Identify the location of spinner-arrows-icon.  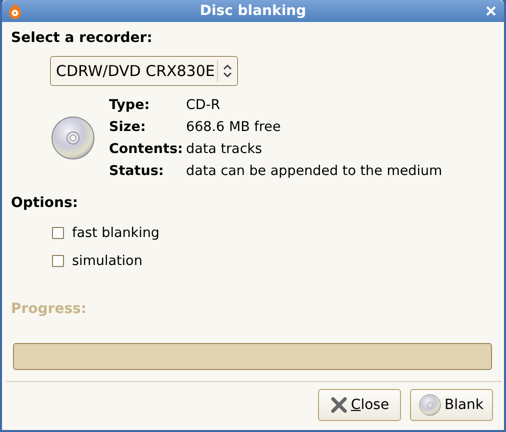
(227, 71).